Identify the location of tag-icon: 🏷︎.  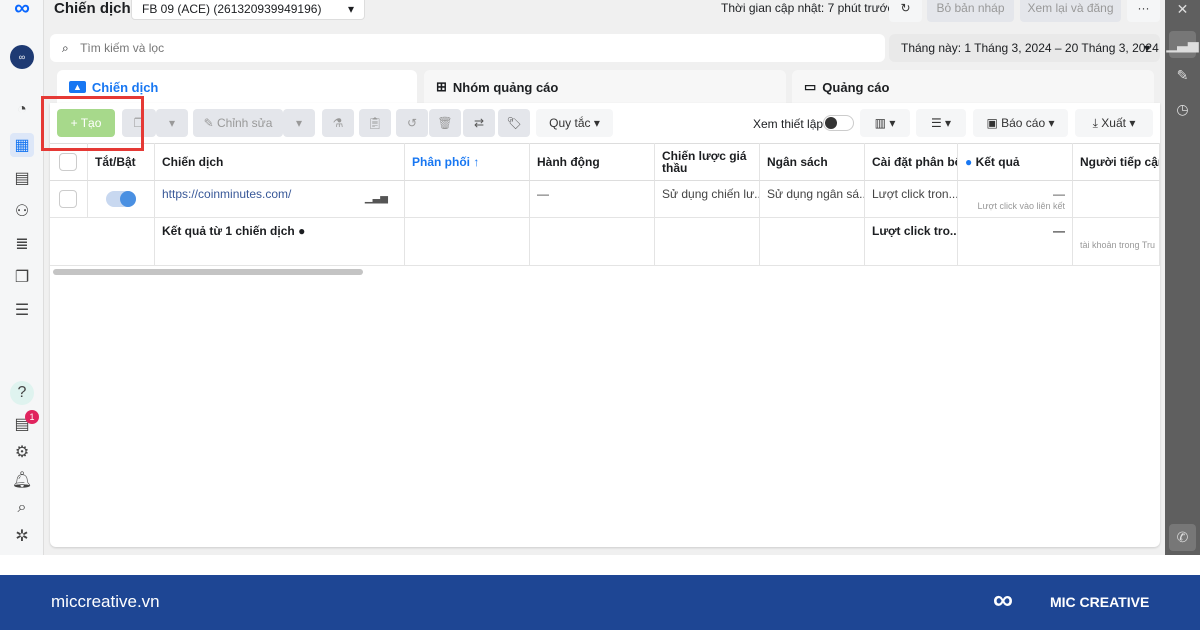
(514, 123).